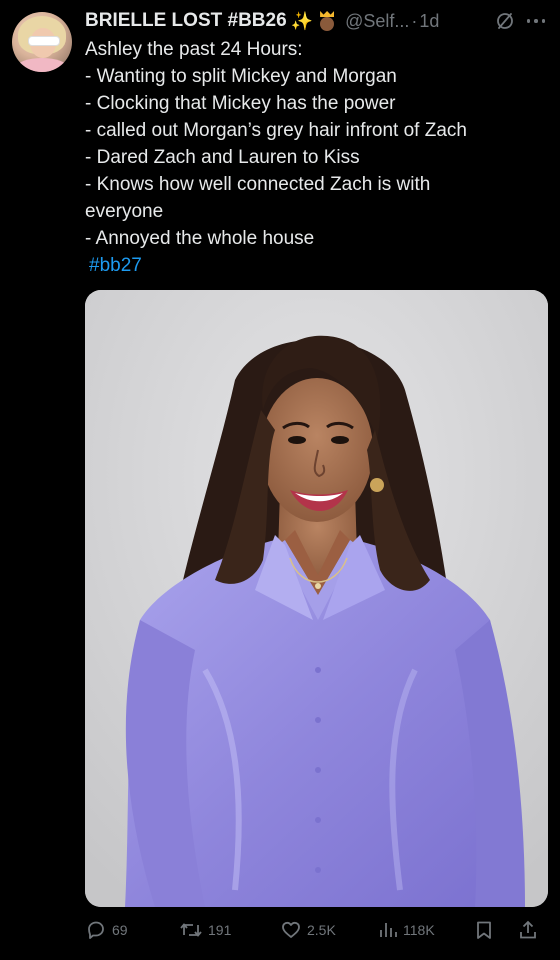 The image size is (560, 960). Describe the element at coordinates (96, 930) in the screenshot. I see `reply-icon` at that location.